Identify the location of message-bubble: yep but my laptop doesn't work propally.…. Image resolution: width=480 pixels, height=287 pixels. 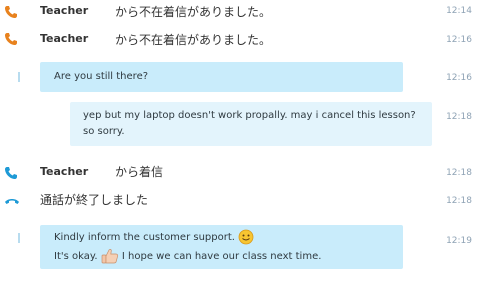
(251, 124).